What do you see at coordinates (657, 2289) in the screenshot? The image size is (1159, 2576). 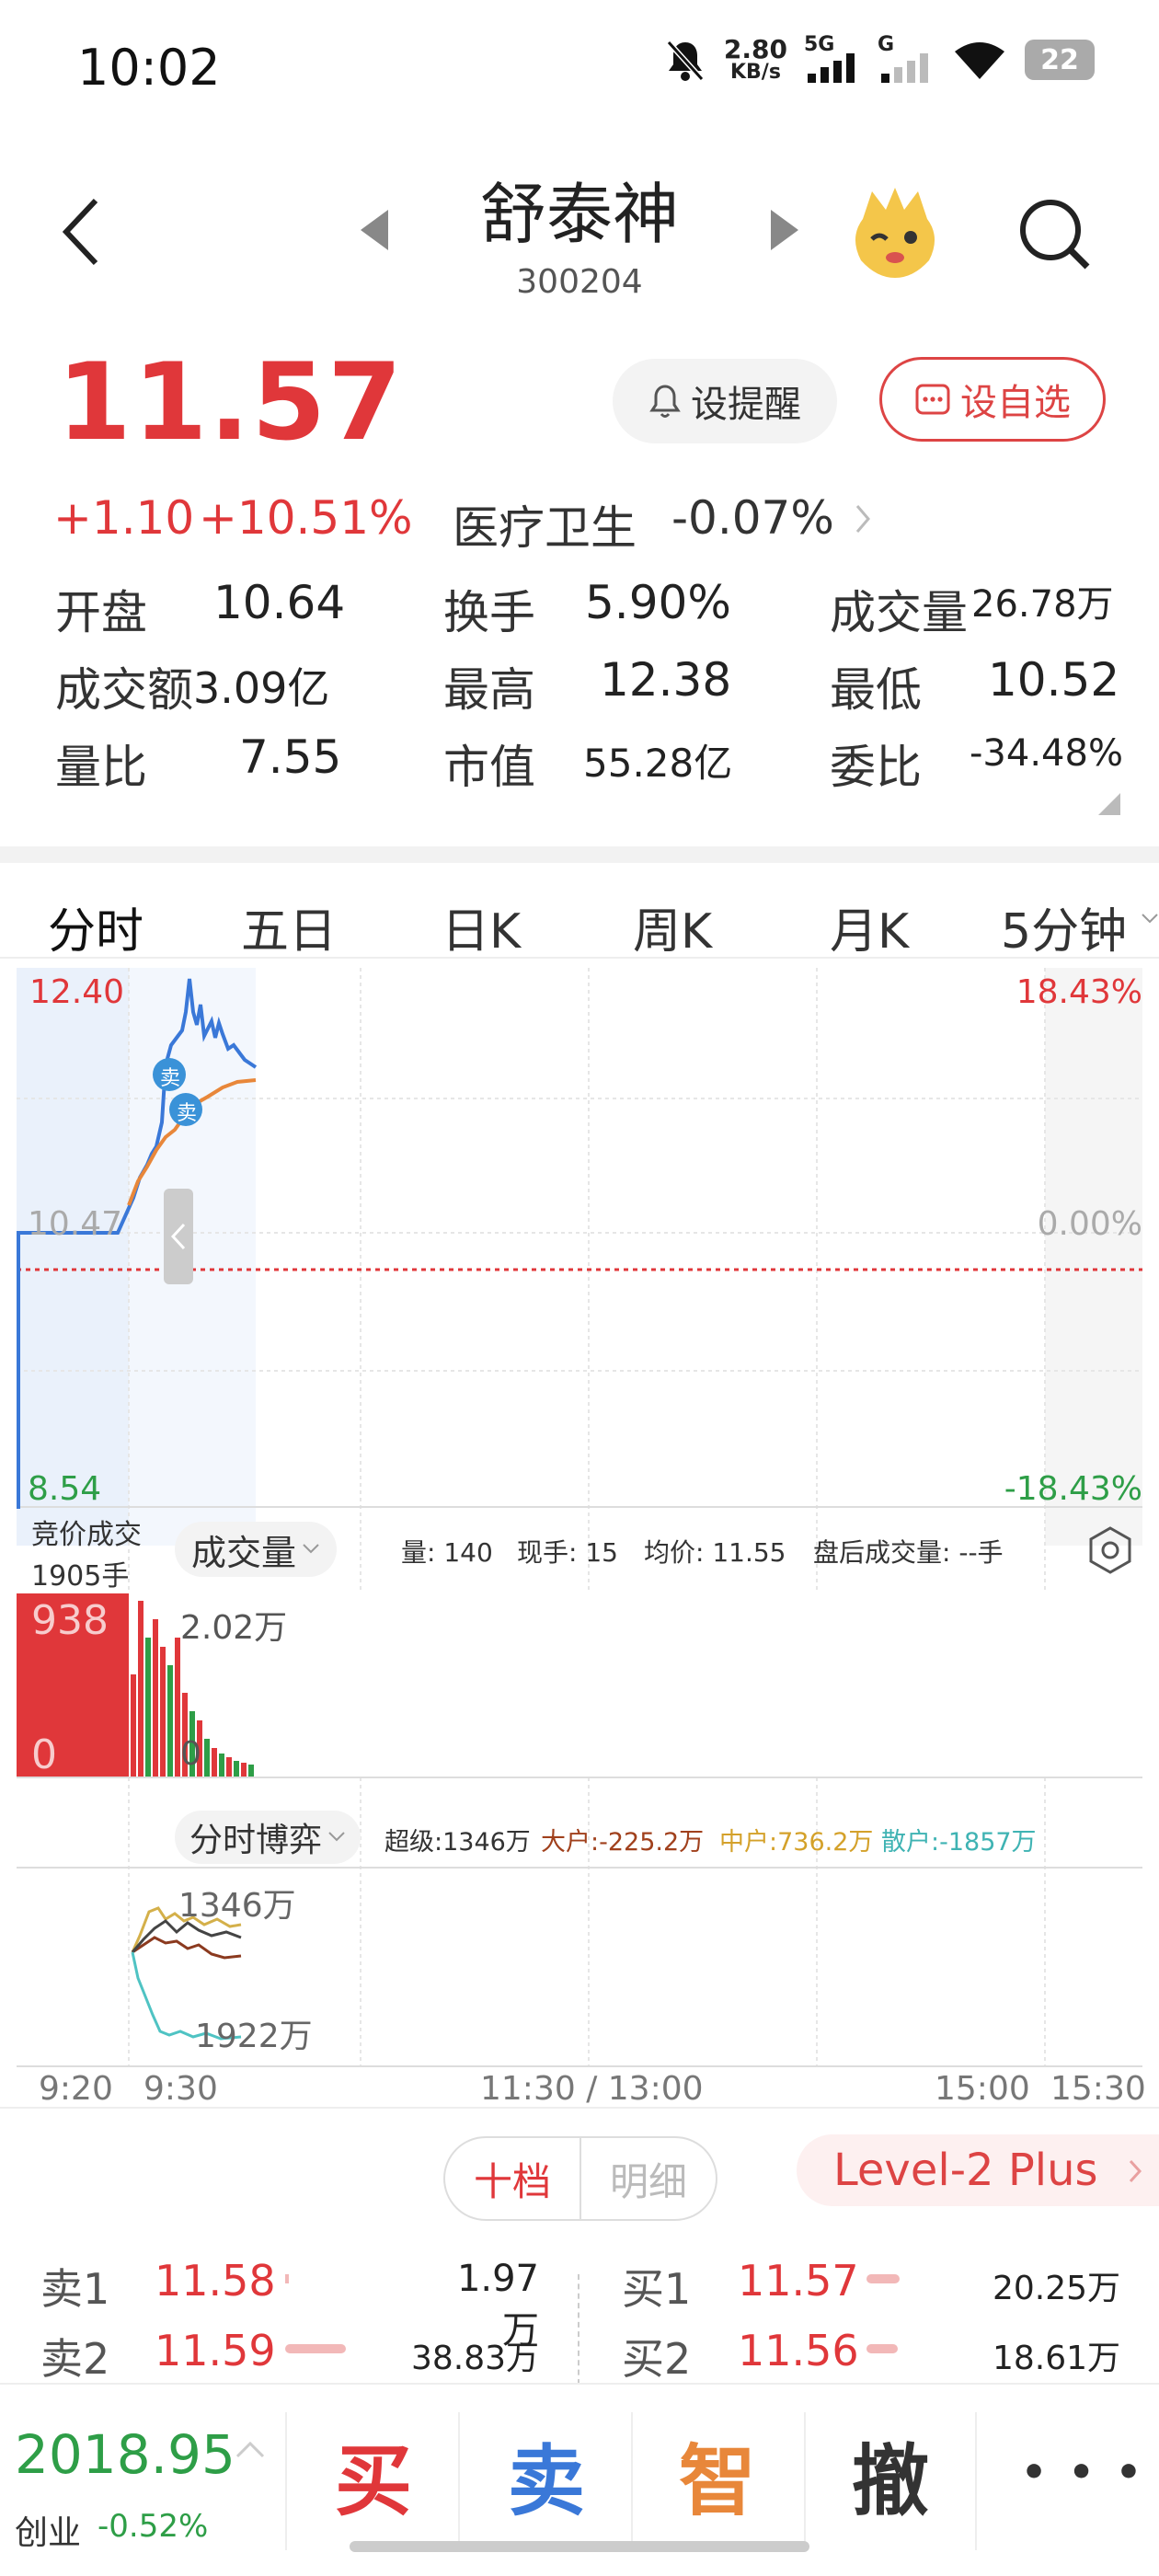 I see `buy1-label: 买1` at bounding box center [657, 2289].